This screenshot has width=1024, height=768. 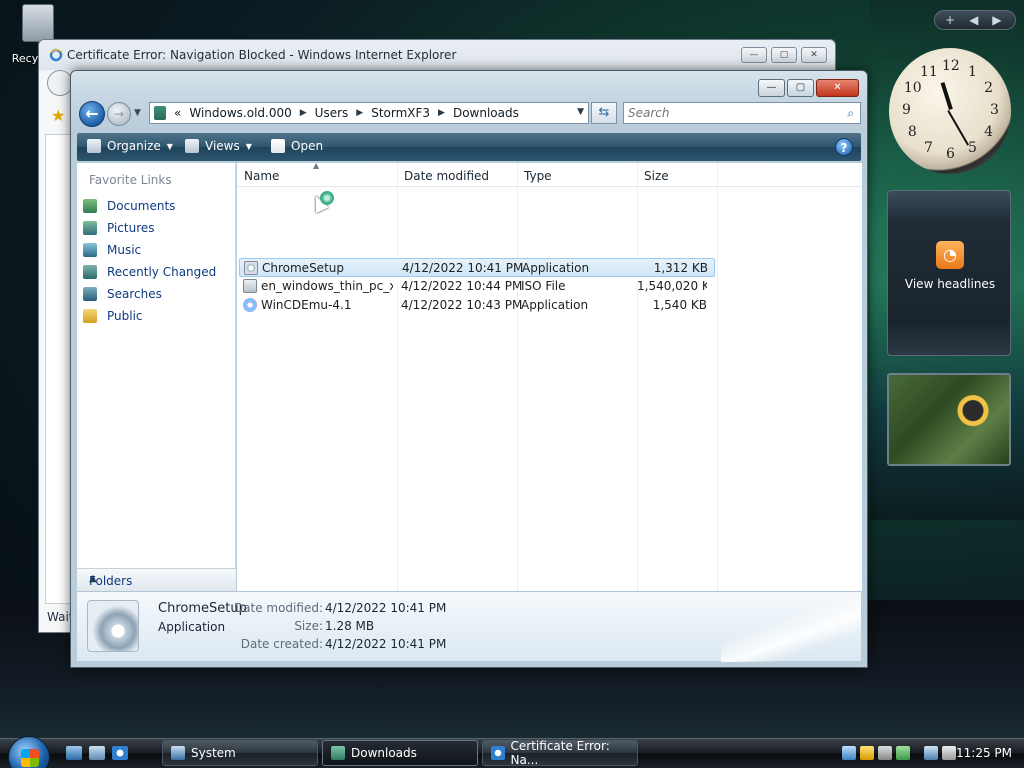 I want to click on column-header-name: Name, so click(x=261, y=176).